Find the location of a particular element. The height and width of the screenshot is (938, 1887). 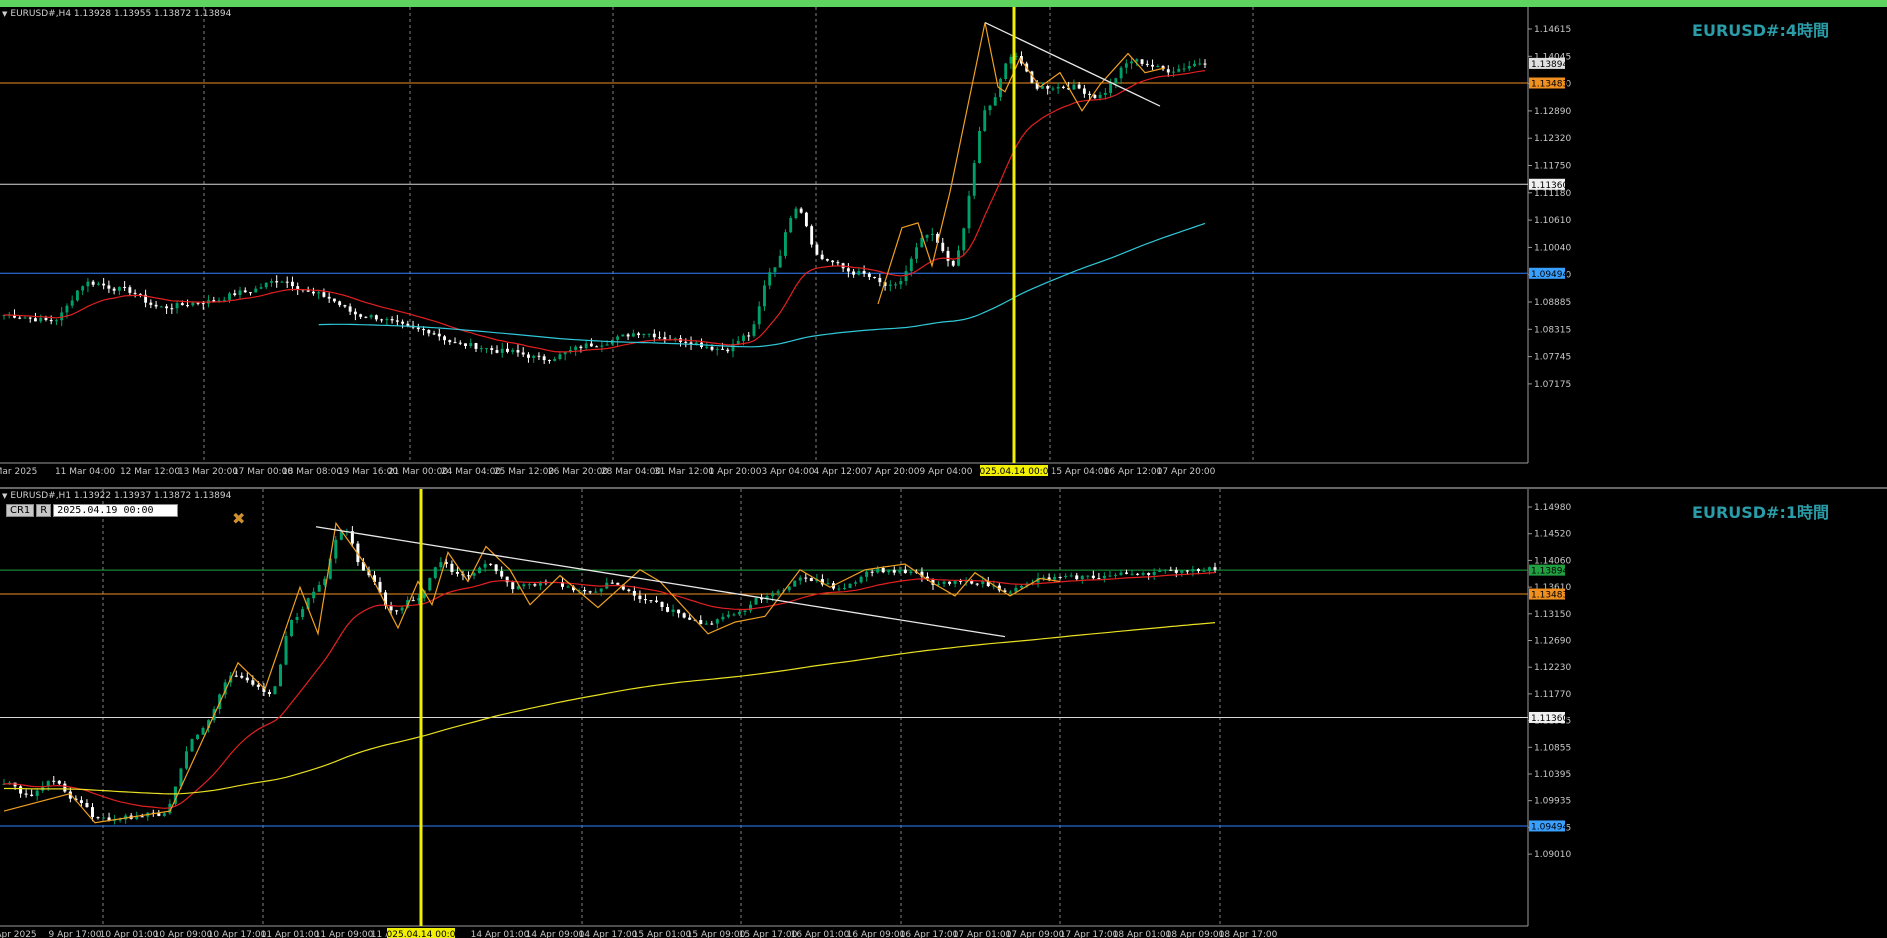

time-axis-label: Apr 2025 is located at coordinates (18, 934).